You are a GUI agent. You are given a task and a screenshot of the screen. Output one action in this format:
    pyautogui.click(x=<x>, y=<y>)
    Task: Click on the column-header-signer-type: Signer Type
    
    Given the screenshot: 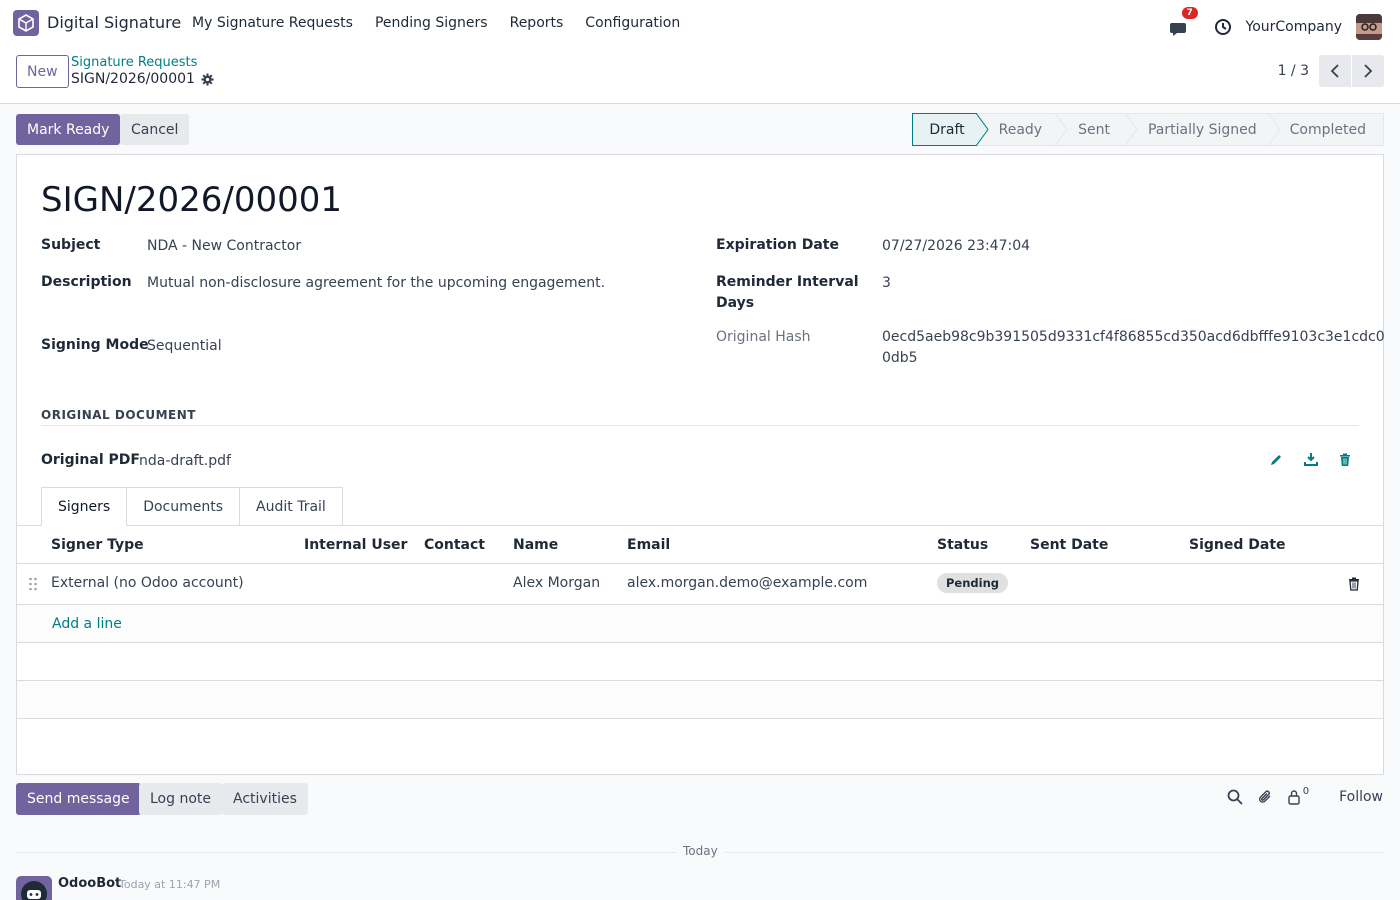 What is the action you would take?
    pyautogui.click(x=97, y=545)
    